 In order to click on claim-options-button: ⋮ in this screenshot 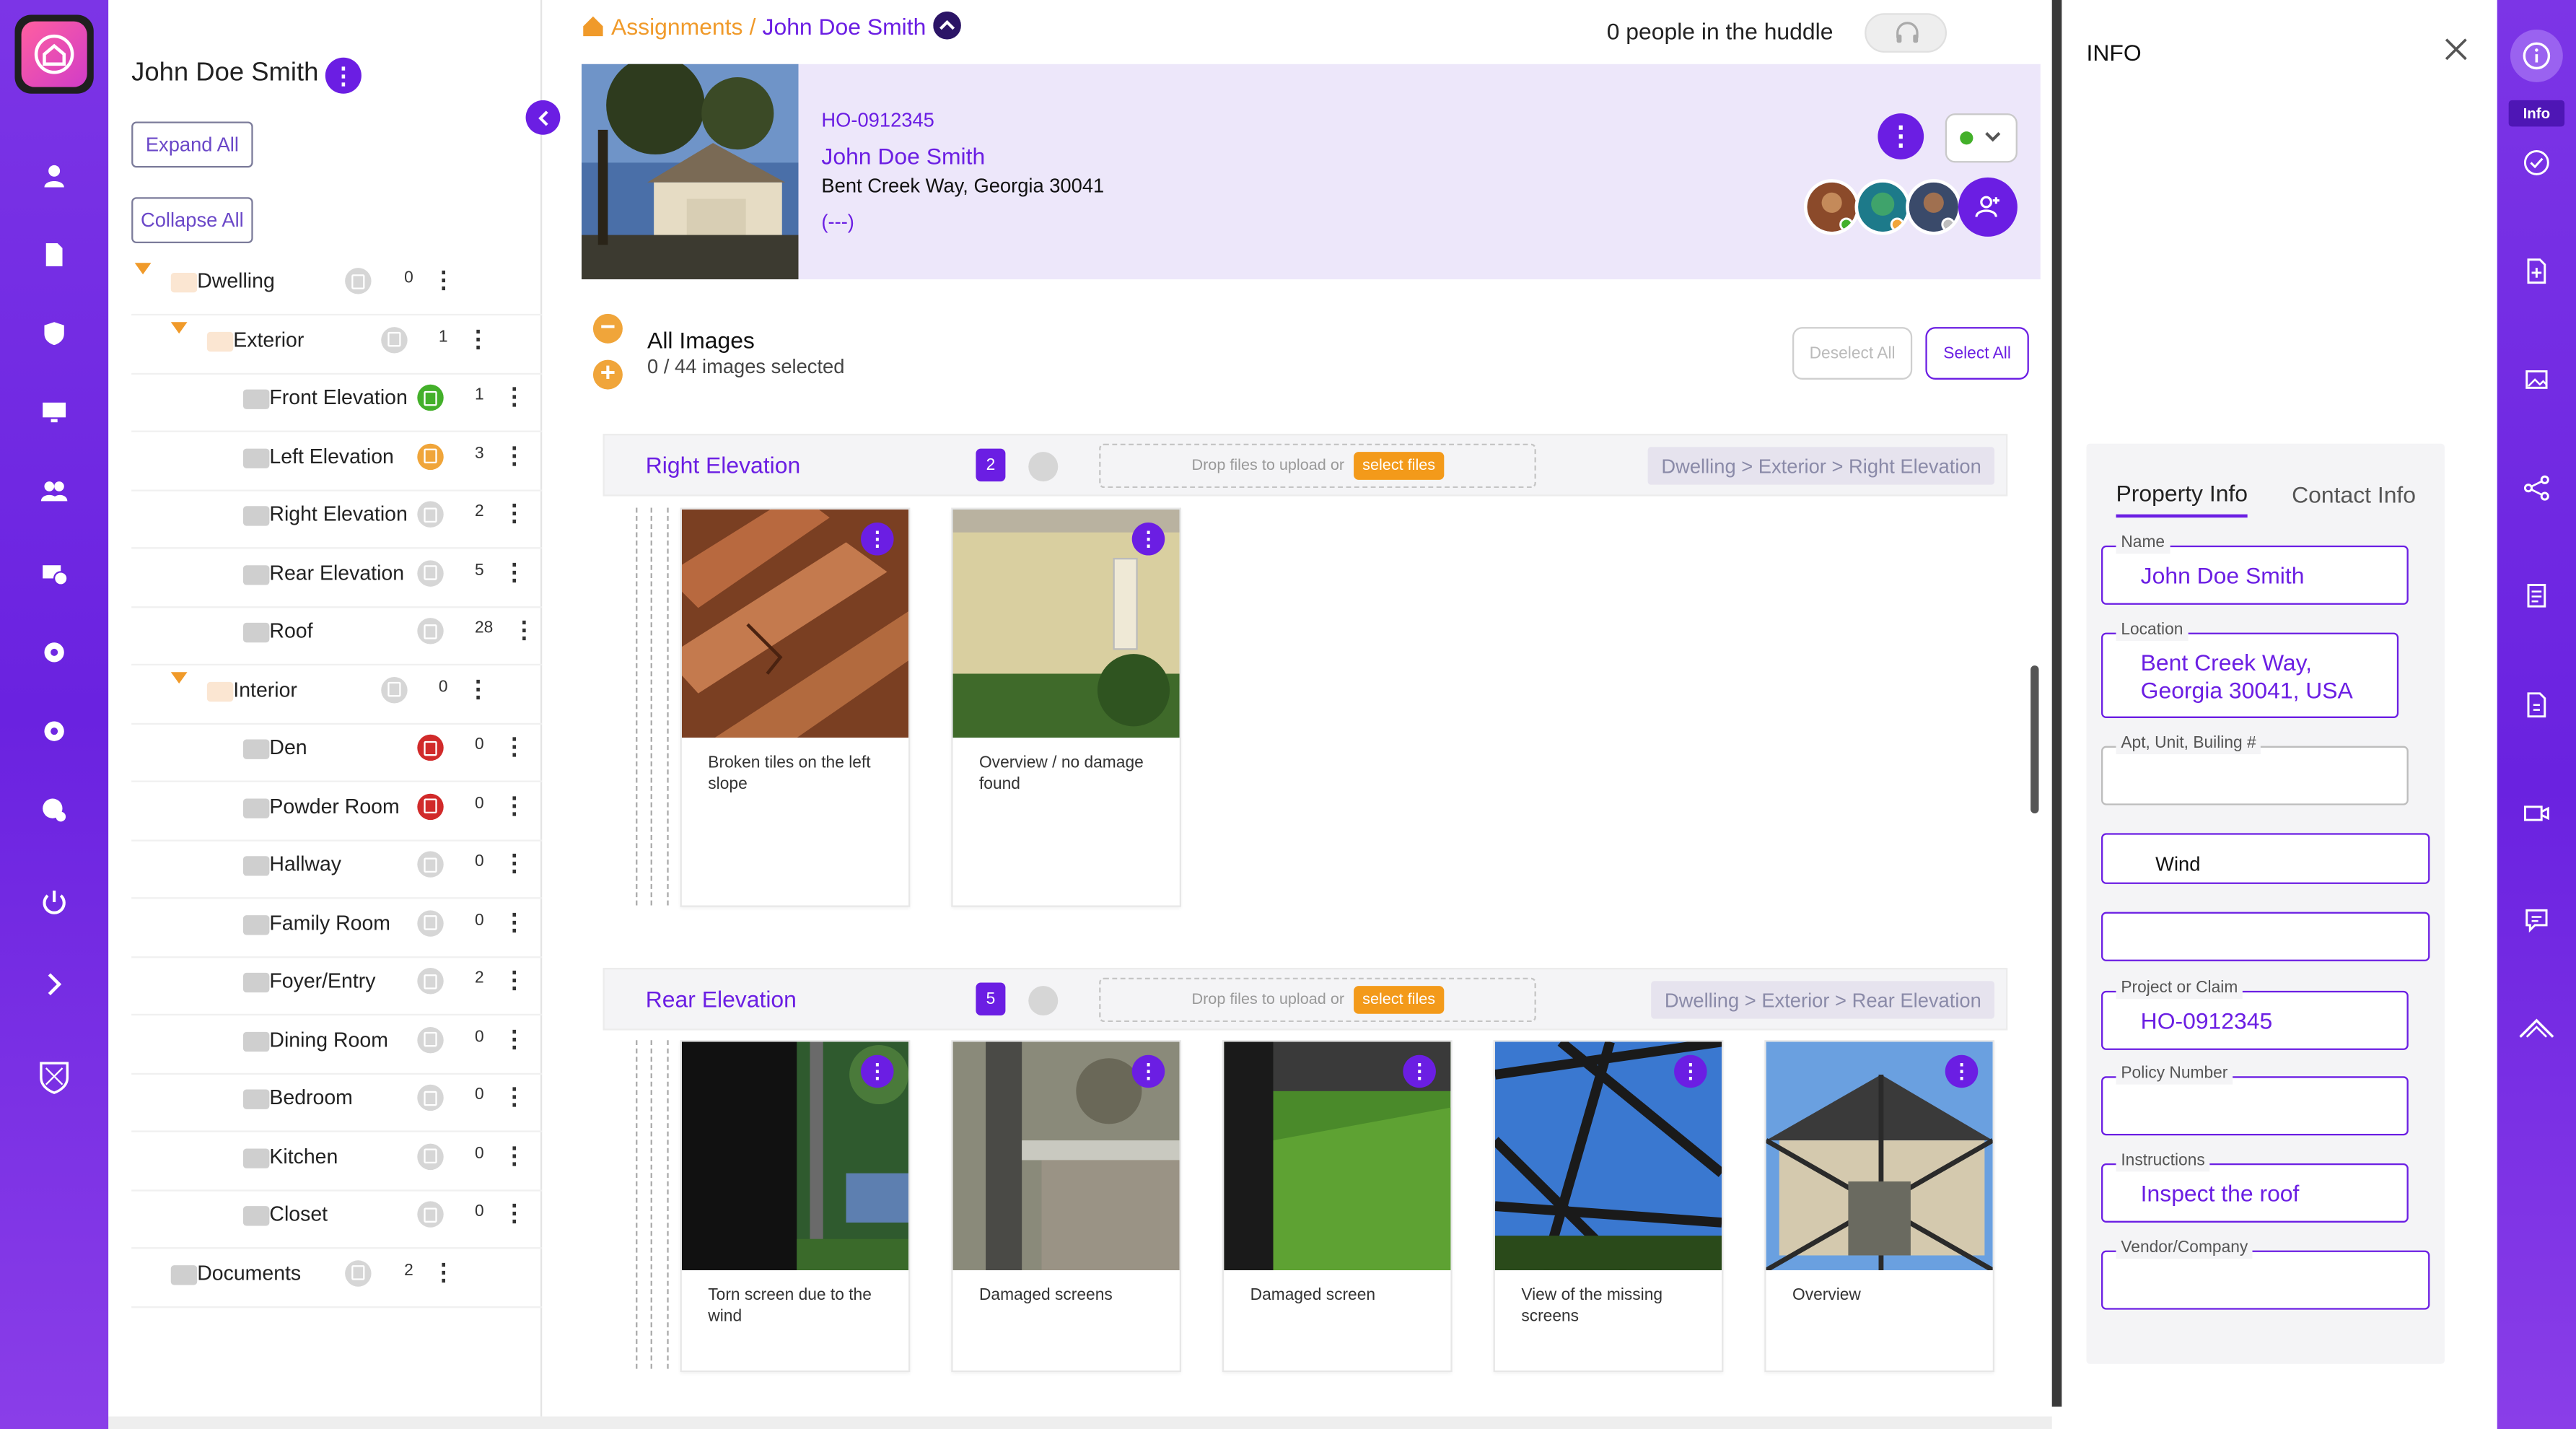, I will do `click(1901, 136)`.